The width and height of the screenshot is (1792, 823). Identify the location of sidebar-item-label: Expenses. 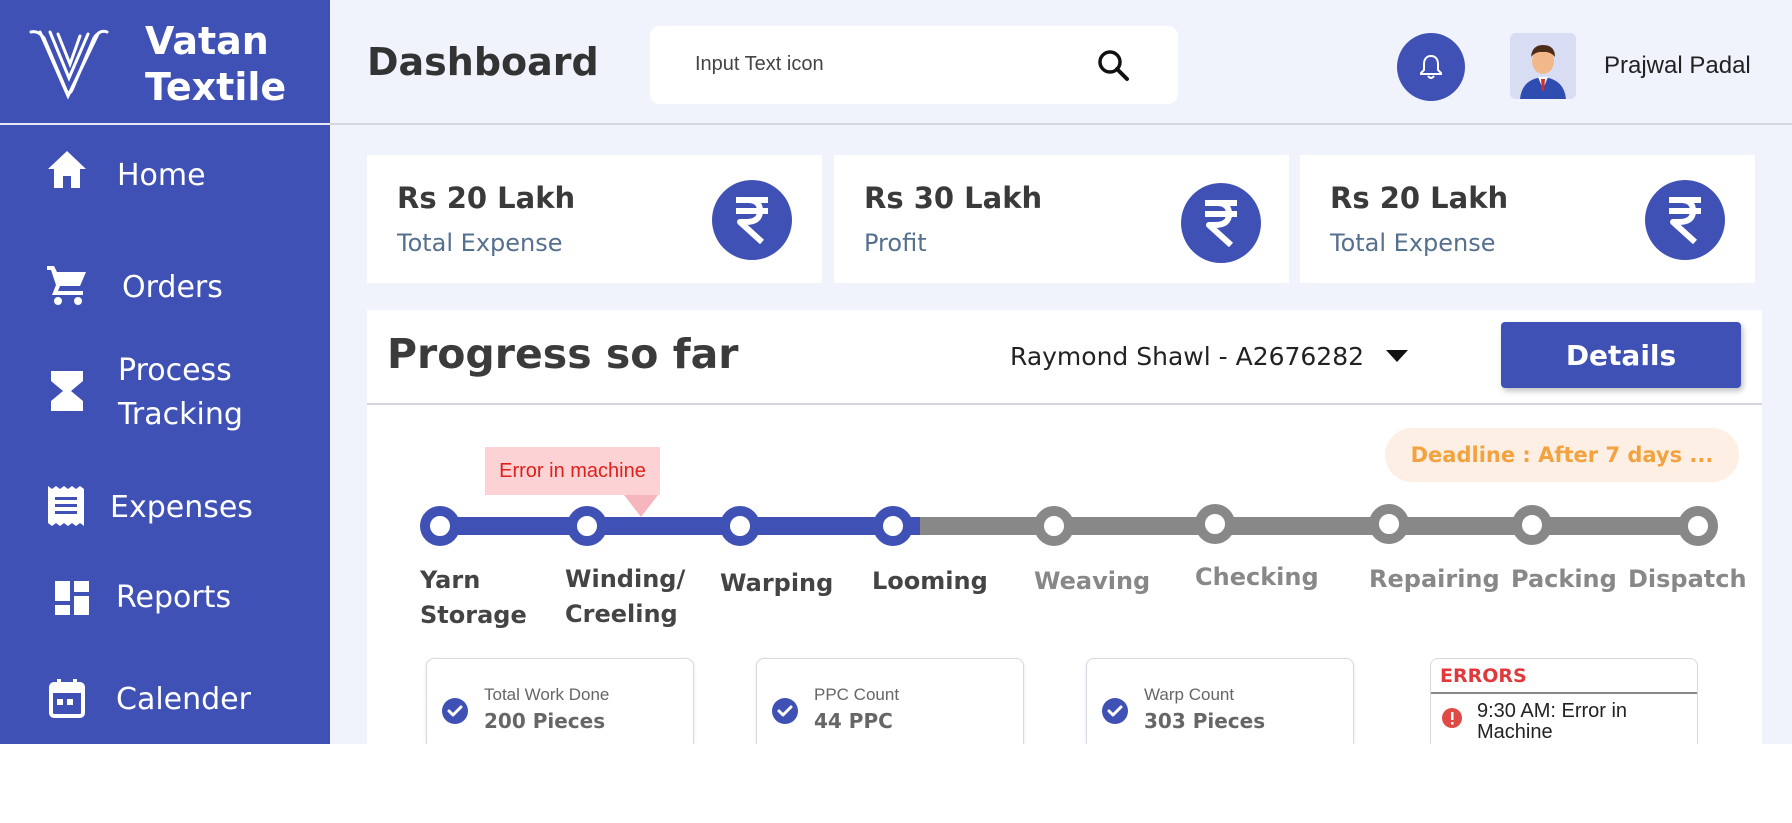
(181, 507).